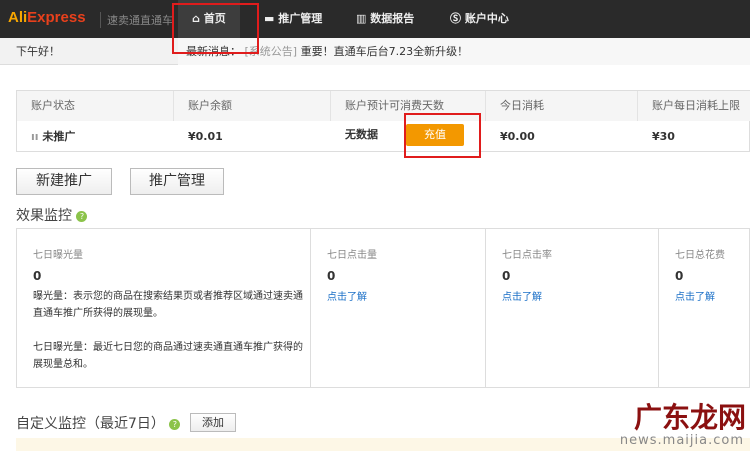  I want to click on today-spend: ¥0.00, so click(517, 136).